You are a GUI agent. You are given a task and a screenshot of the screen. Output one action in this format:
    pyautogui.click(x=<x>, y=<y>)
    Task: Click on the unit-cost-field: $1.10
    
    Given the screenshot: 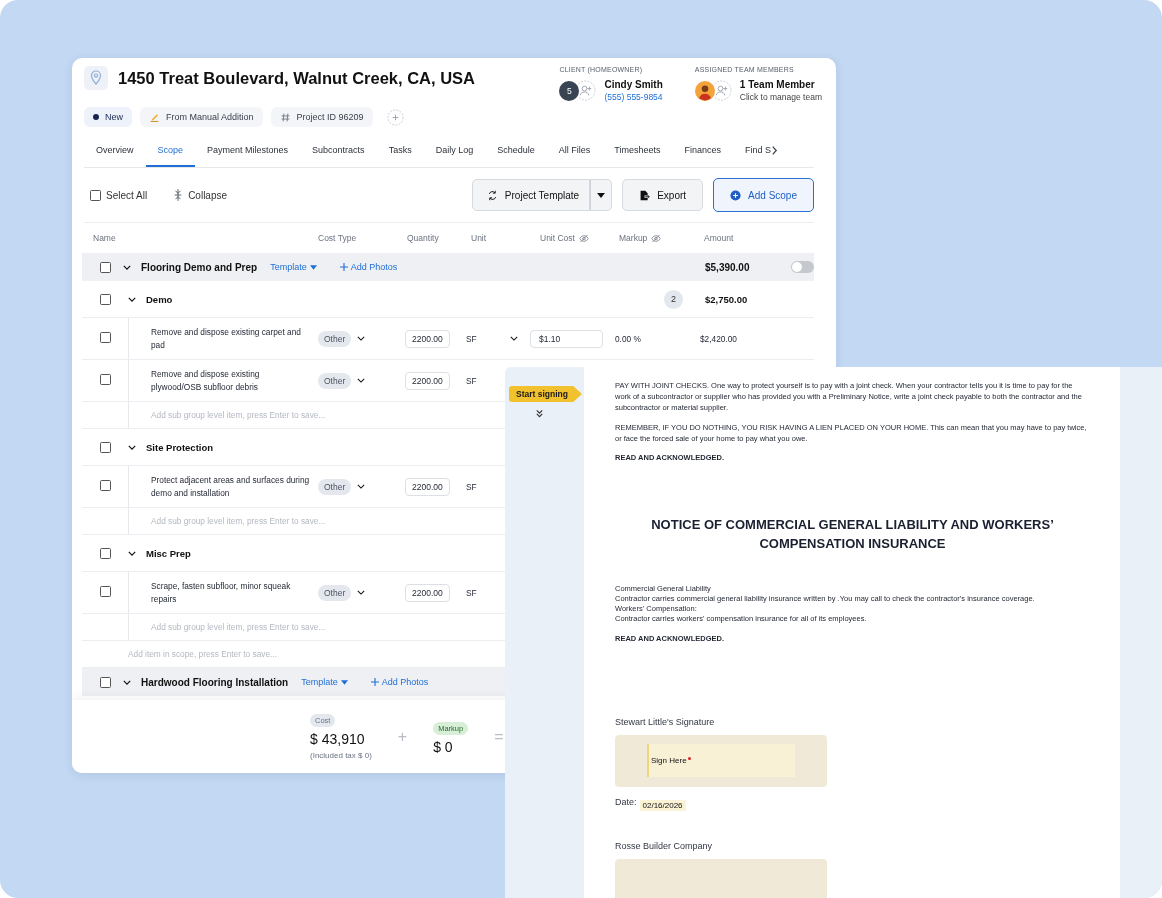 What is the action you would take?
    pyautogui.click(x=566, y=338)
    